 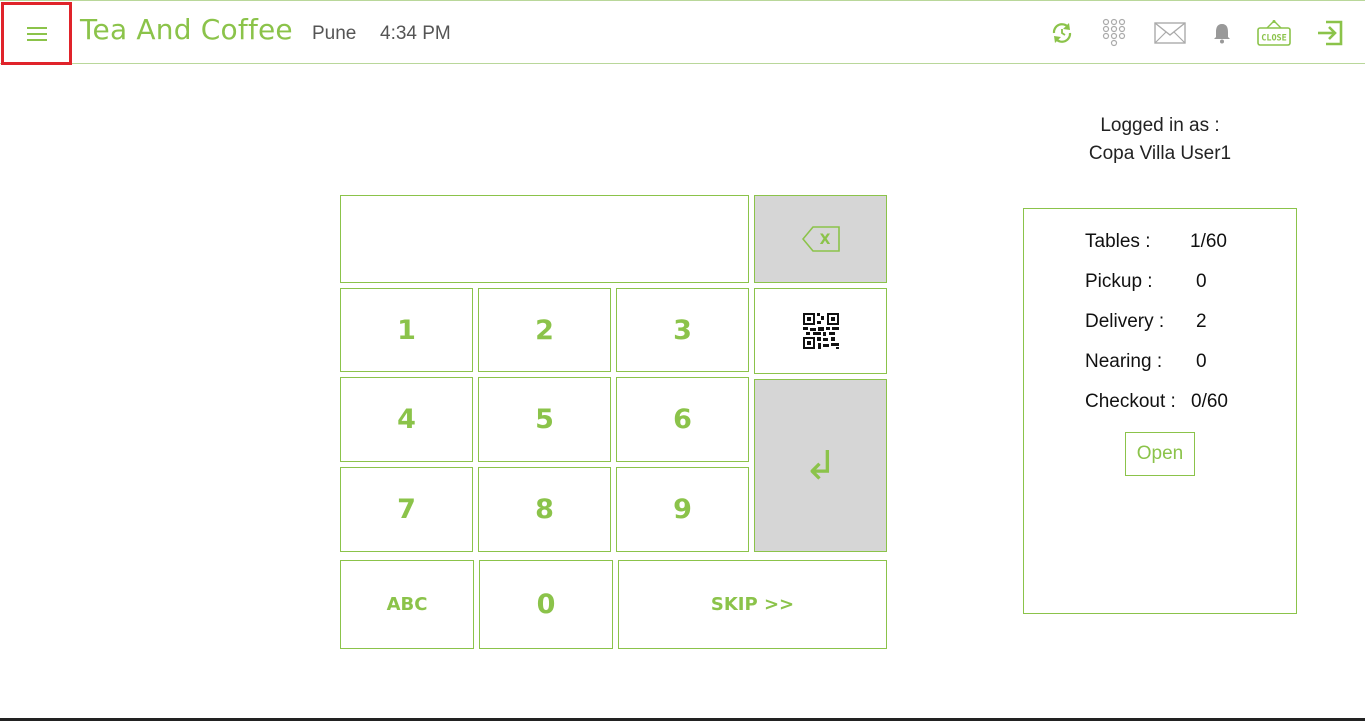 What do you see at coordinates (334, 33) in the screenshot?
I see `city-label: Pune` at bounding box center [334, 33].